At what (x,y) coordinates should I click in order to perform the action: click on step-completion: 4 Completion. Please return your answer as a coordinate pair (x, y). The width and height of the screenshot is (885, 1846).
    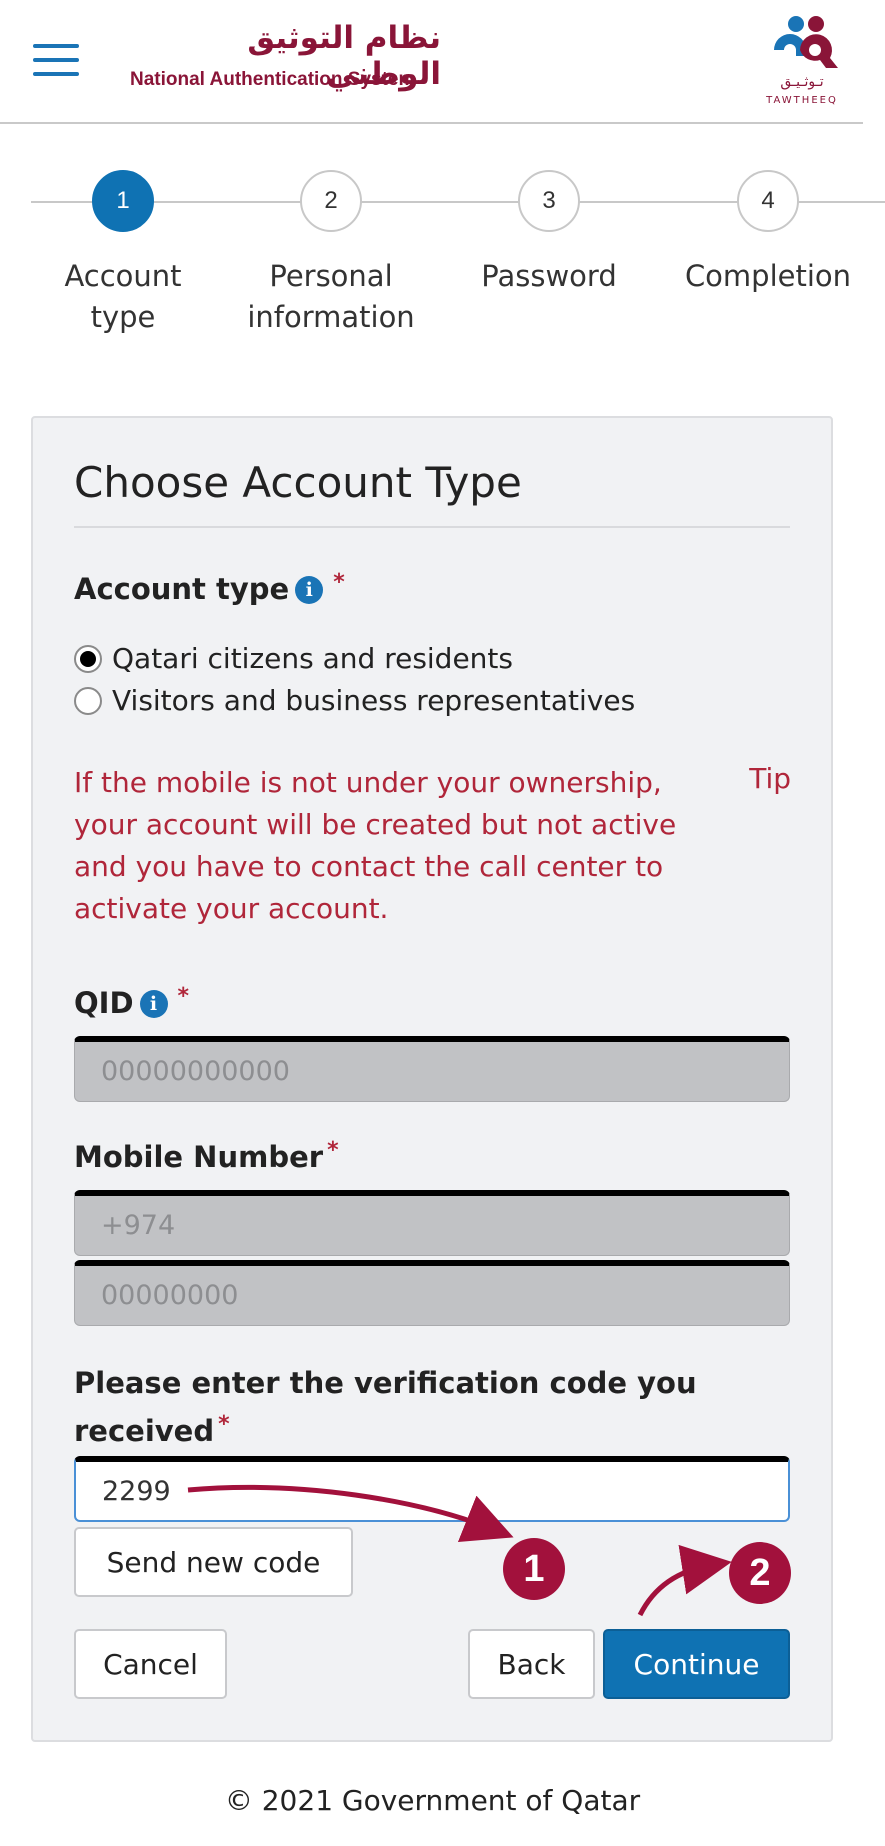
    Looking at the image, I should click on (768, 233).